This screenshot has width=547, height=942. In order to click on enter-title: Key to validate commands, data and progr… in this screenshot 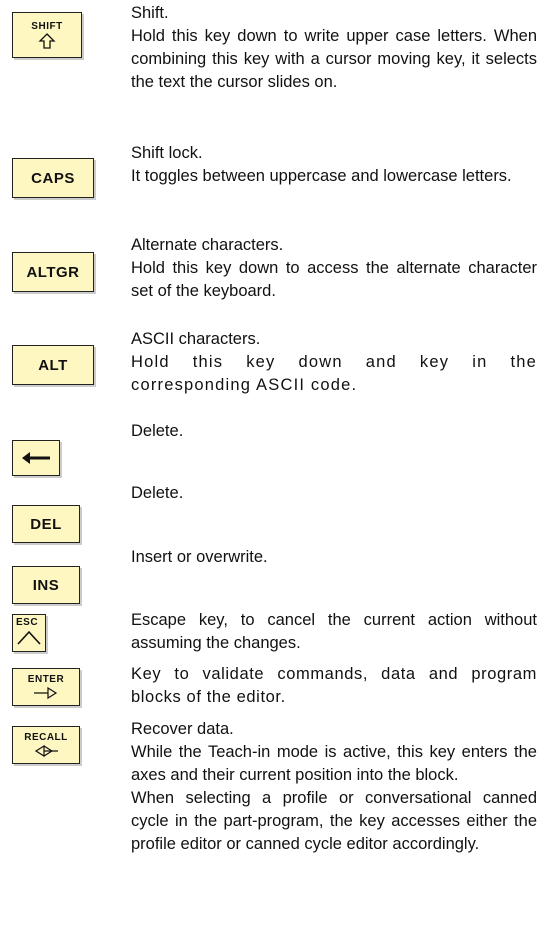, I will do `click(334, 685)`.